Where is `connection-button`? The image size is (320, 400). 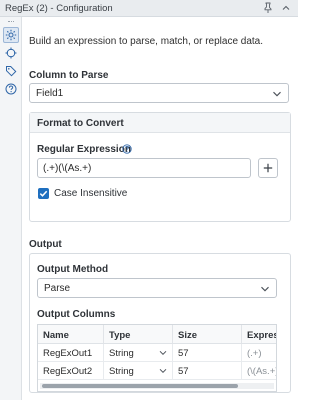 connection-button is located at coordinates (11, 53).